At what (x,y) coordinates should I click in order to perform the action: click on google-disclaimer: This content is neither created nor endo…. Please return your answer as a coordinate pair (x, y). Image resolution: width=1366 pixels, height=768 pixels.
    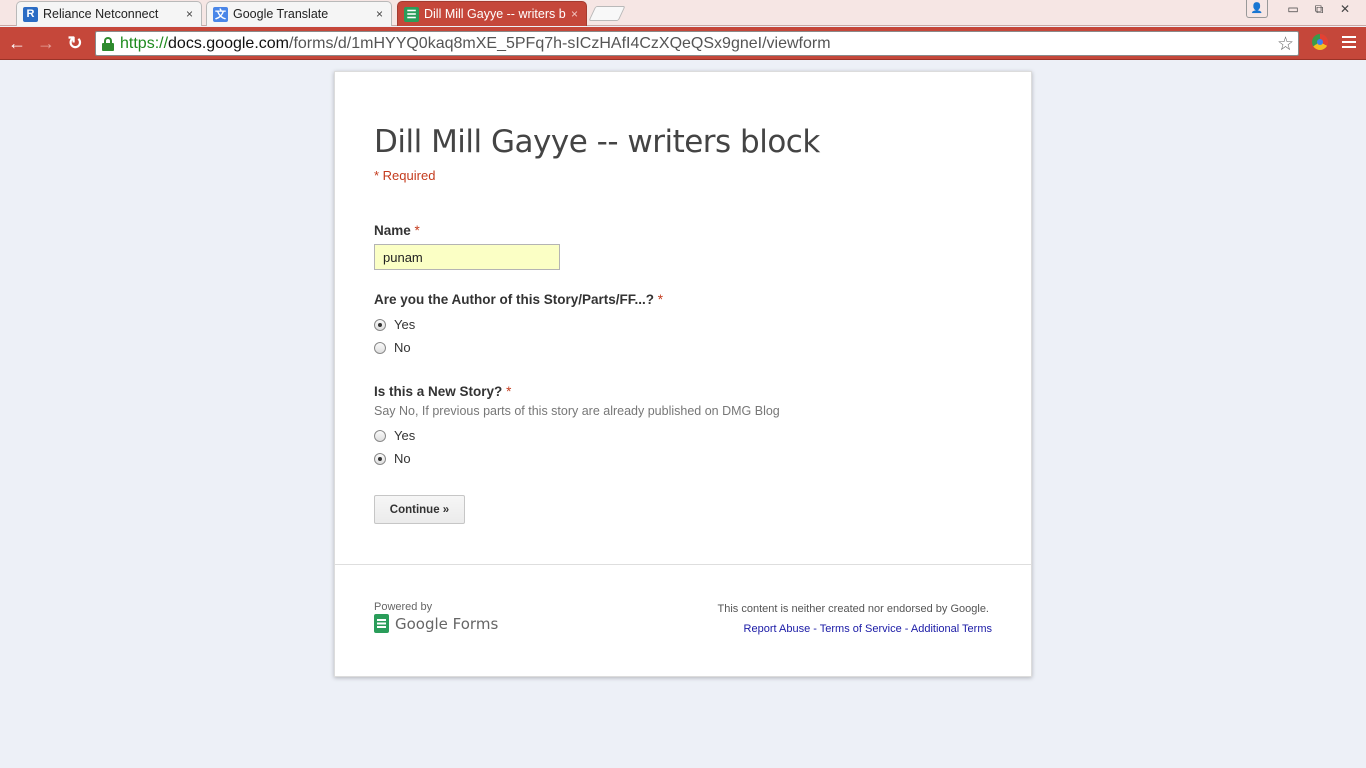
    Looking at the image, I should click on (853, 609).